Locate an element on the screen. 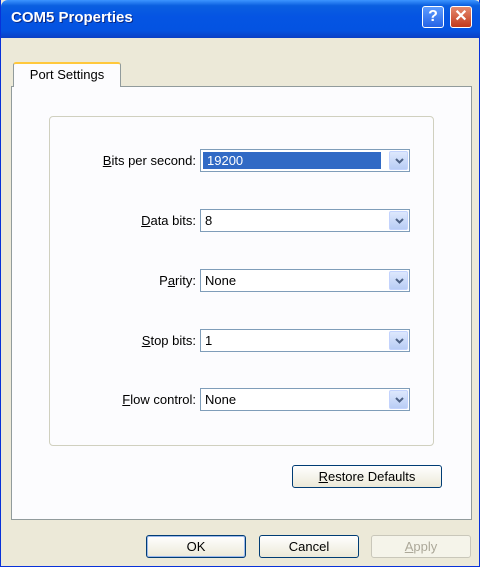  flow-control-value: None is located at coordinates (221, 399).